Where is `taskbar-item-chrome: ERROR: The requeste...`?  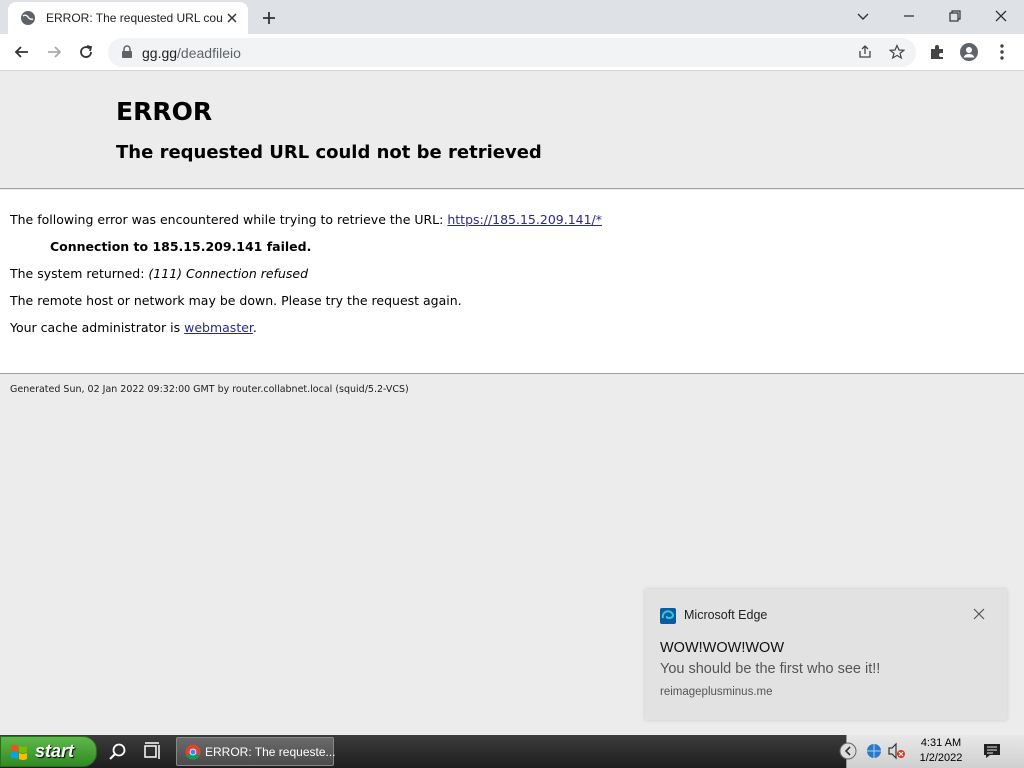 taskbar-item-chrome: ERROR: The requeste... is located at coordinates (256, 751).